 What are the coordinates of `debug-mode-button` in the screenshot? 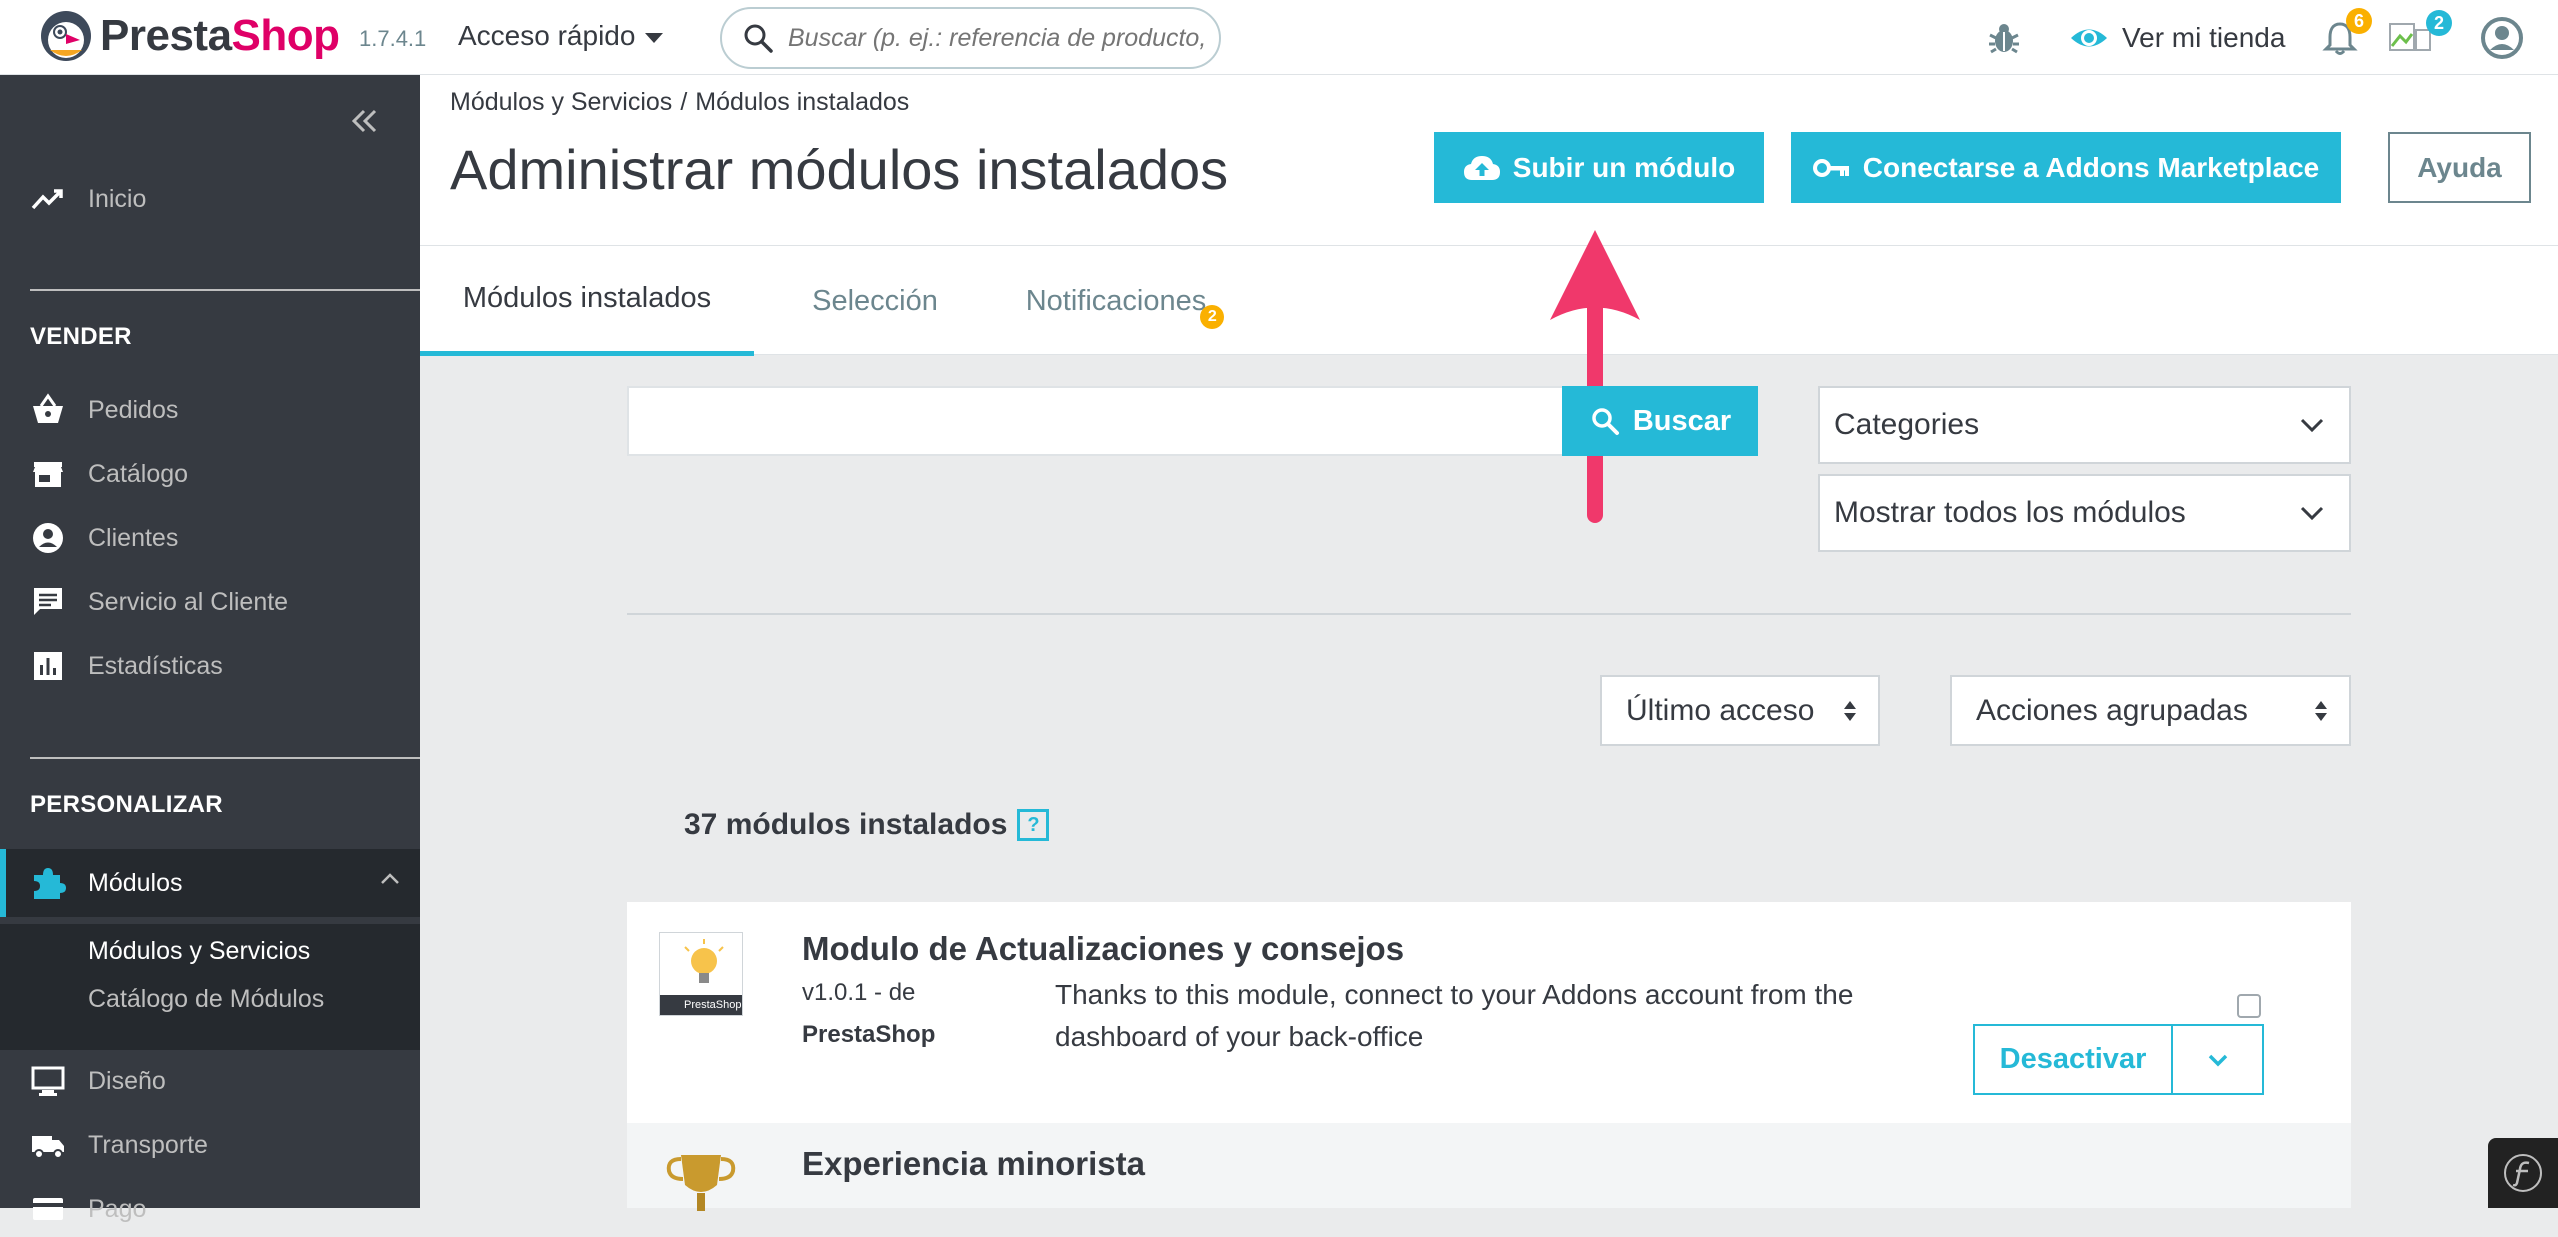 It's located at (2004, 37).